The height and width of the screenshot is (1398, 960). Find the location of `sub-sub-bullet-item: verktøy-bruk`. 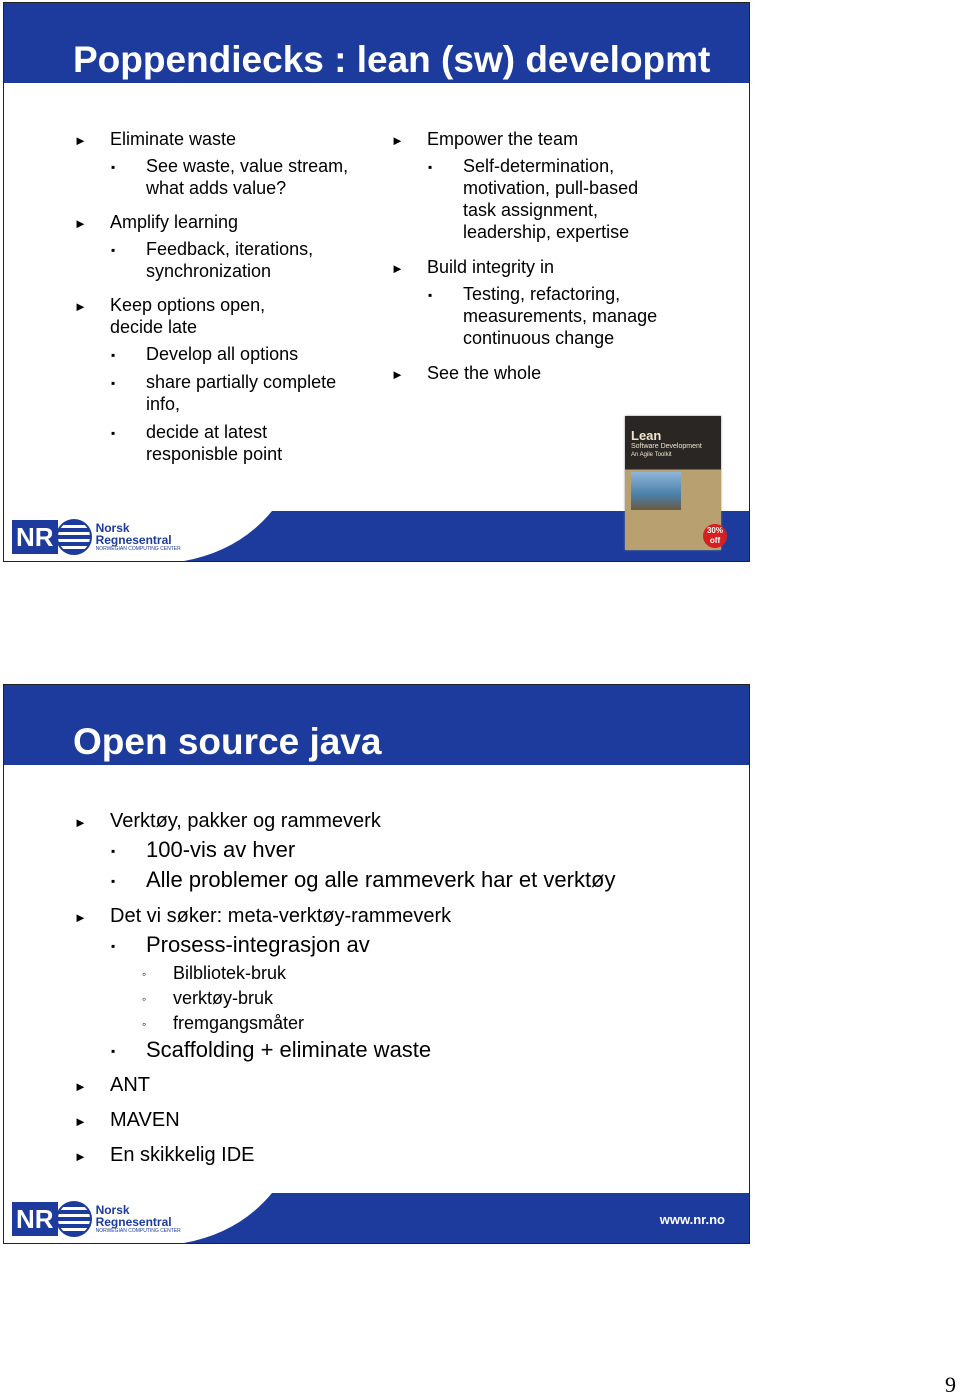

sub-sub-bullet-item: verktøy-bruk is located at coordinates (223, 998).